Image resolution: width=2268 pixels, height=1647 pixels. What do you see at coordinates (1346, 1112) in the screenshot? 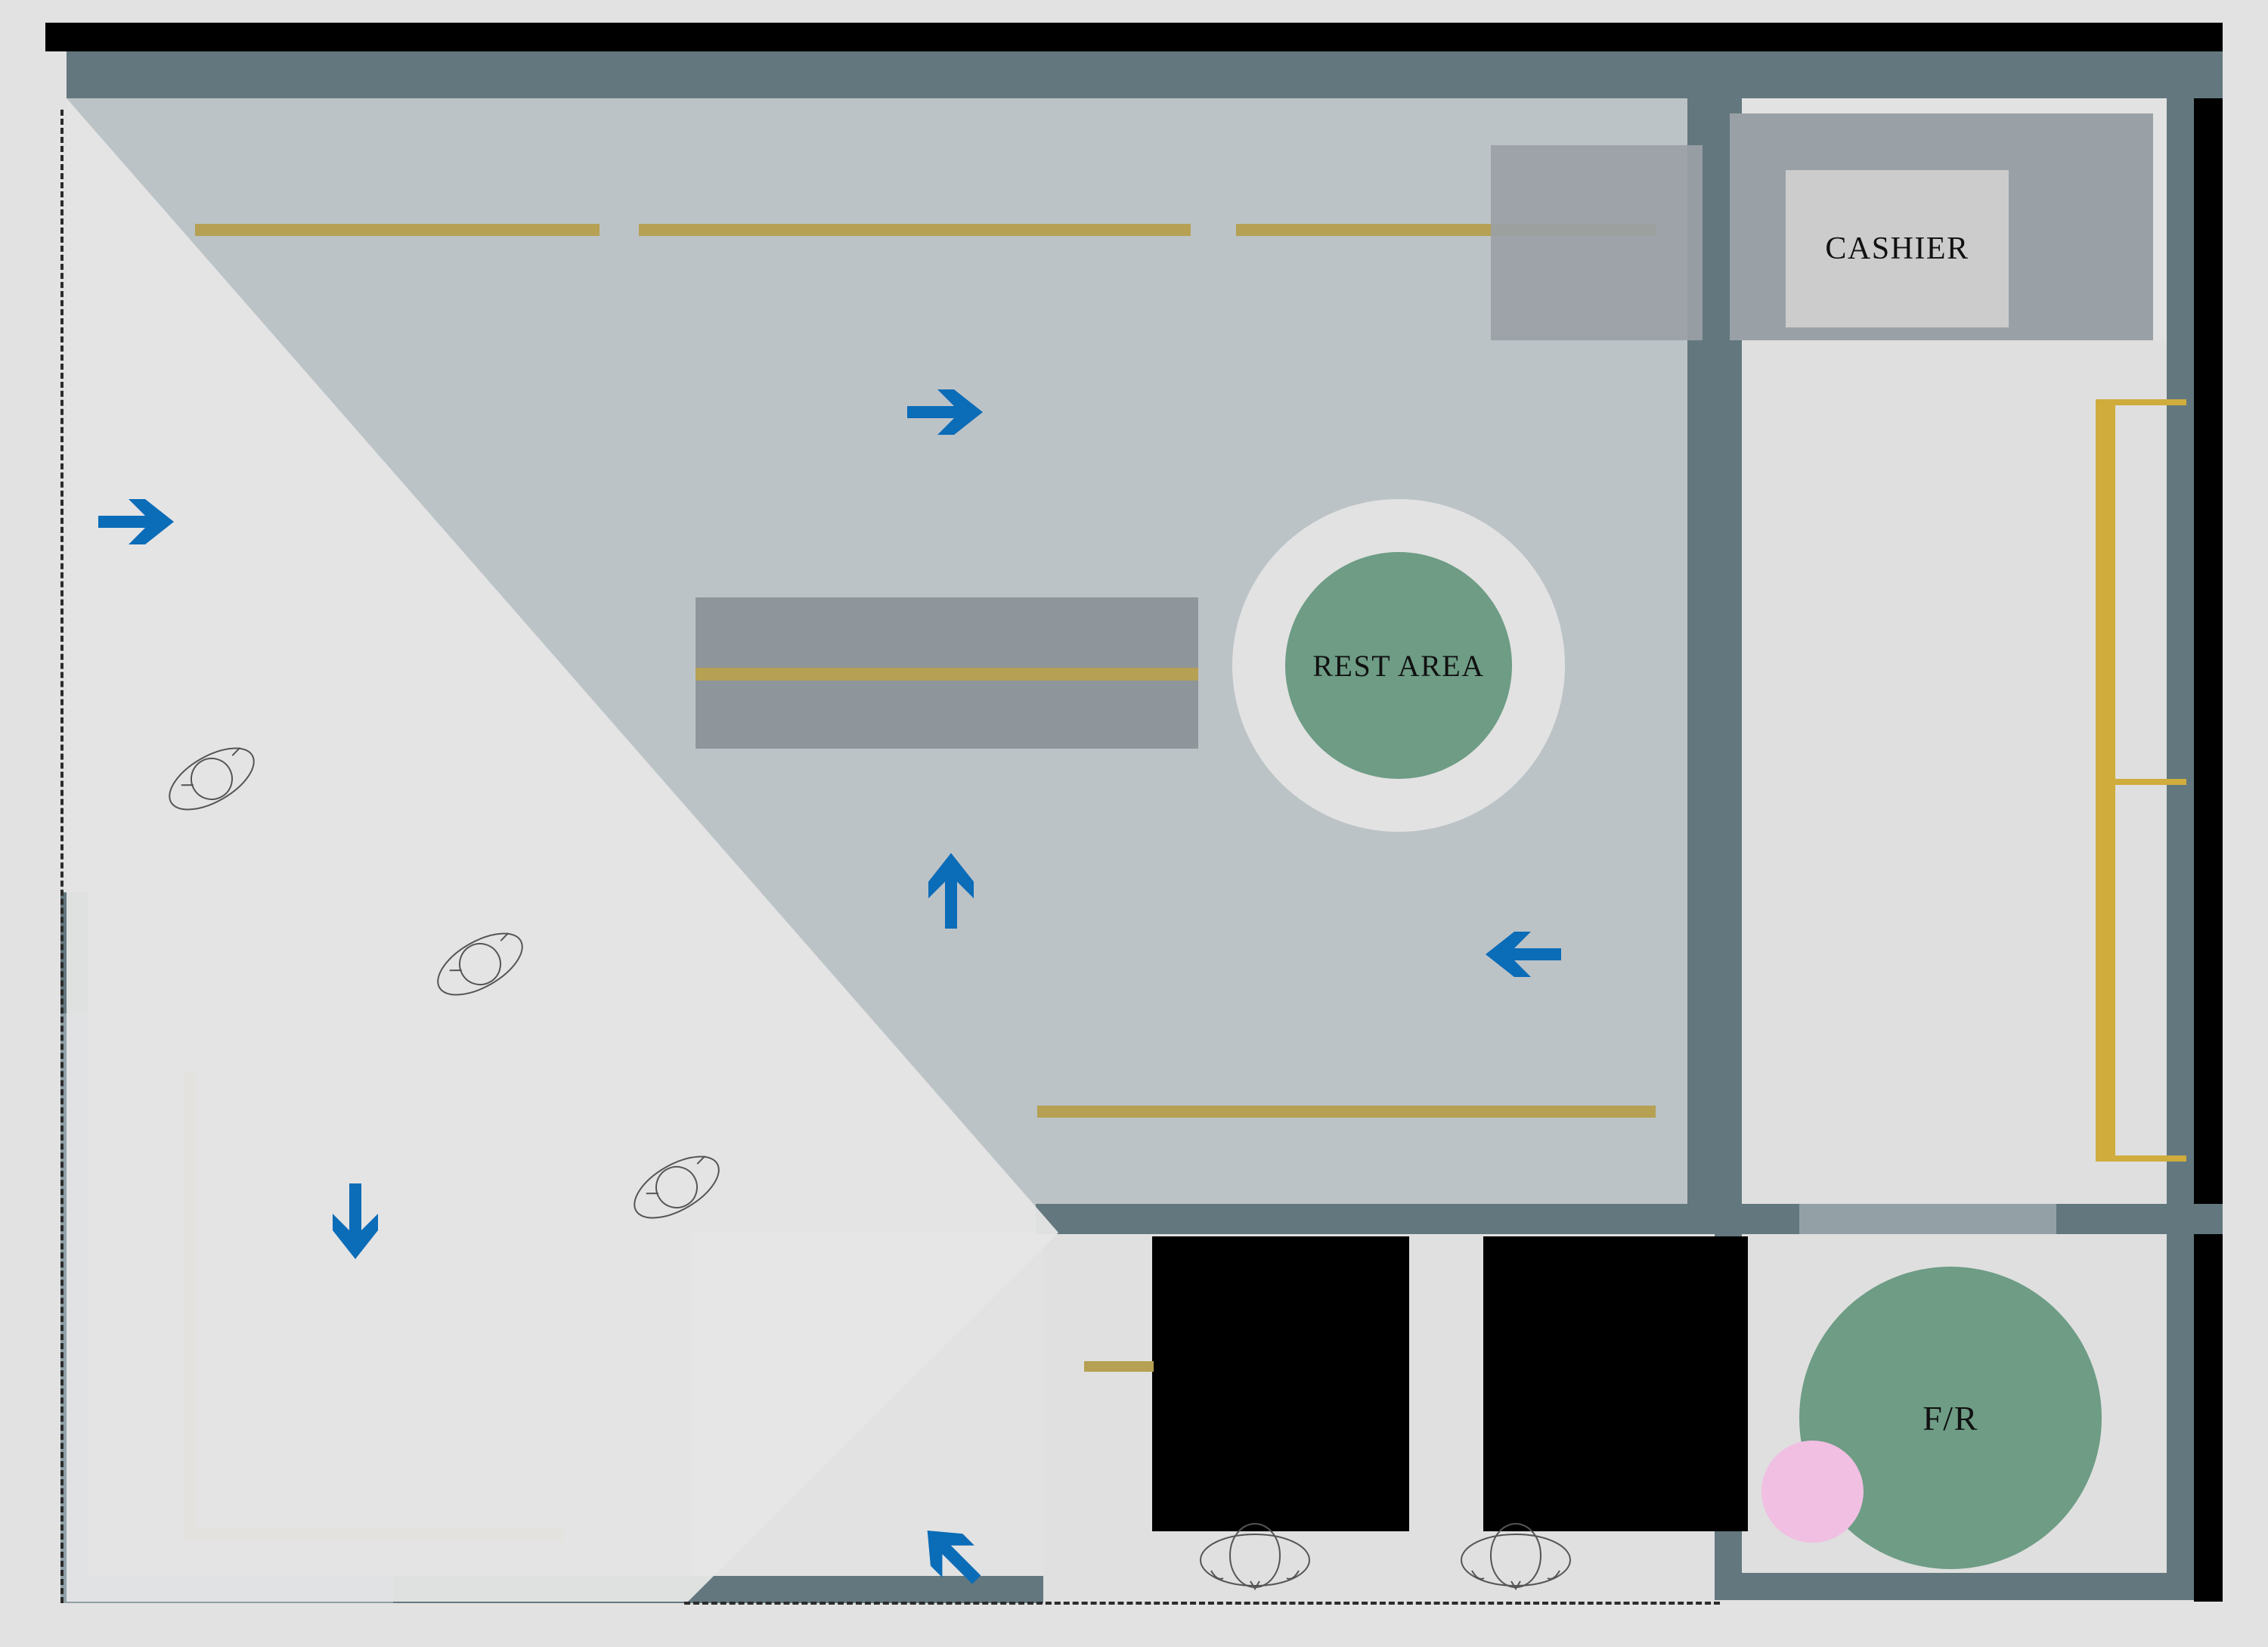
I see `wall-fixture-lower` at bounding box center [1346, 1112].